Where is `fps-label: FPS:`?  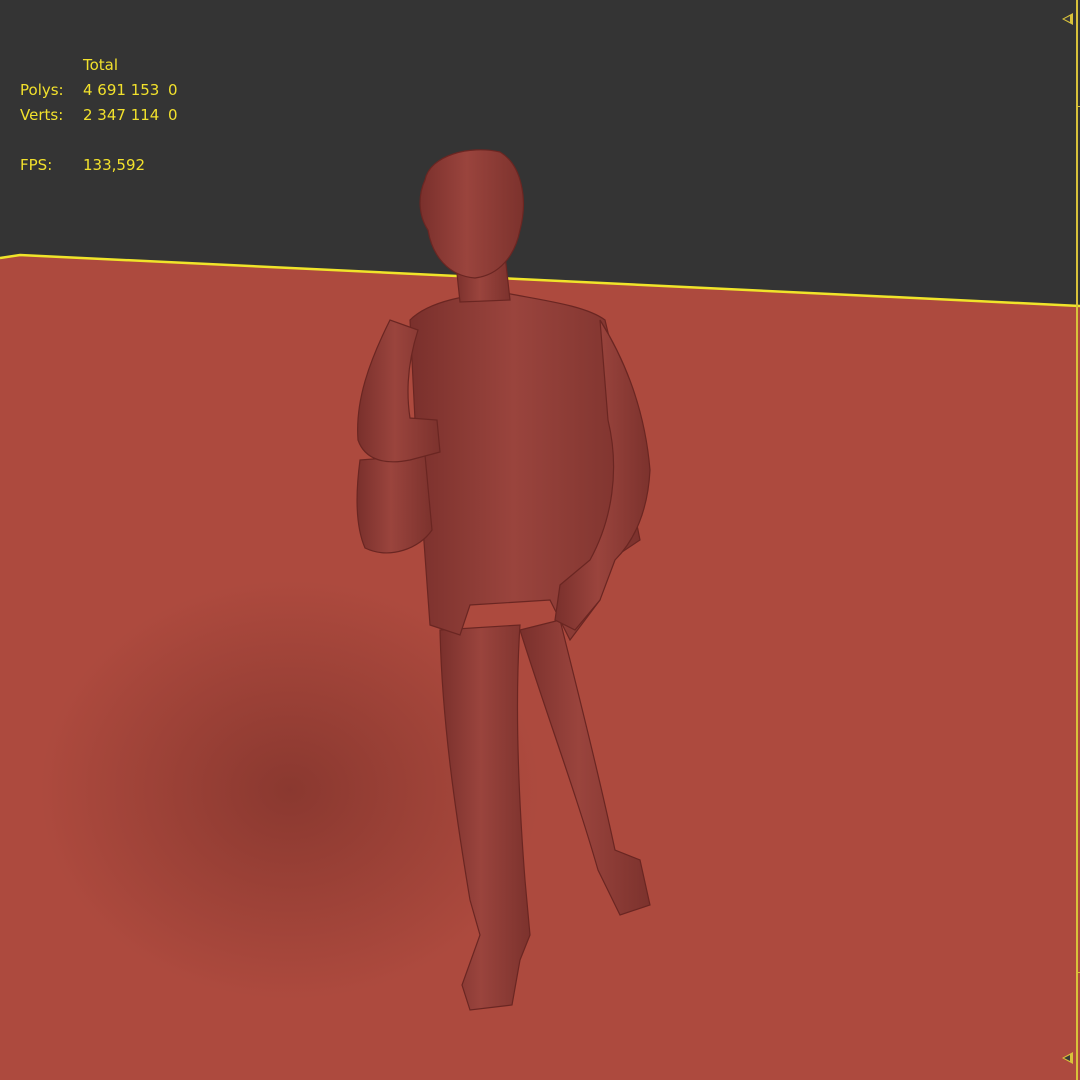 fps-label: FPS: is located at coordinates (36, 165).